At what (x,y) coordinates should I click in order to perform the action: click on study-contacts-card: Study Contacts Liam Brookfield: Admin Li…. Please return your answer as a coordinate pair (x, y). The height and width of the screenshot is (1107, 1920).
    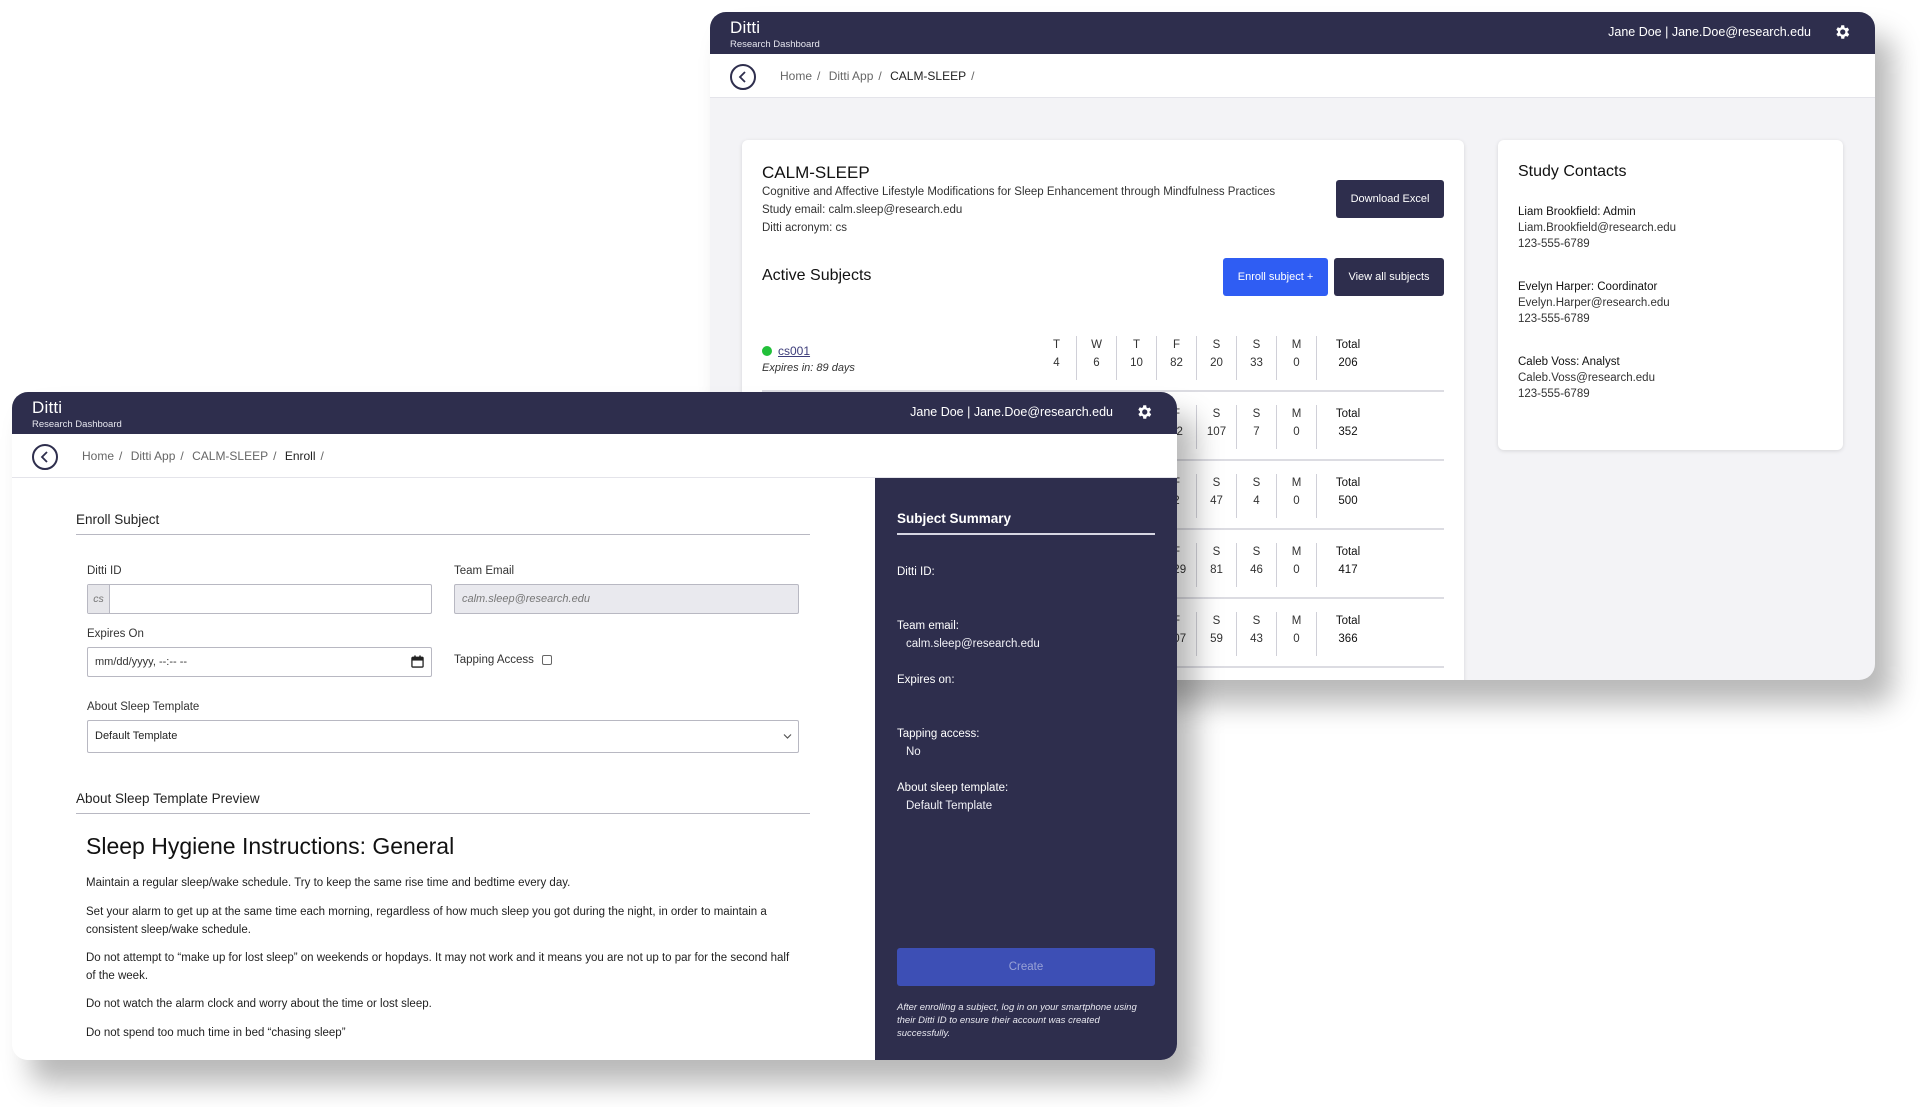
    Looking at the image, I should click on (1670, 295).